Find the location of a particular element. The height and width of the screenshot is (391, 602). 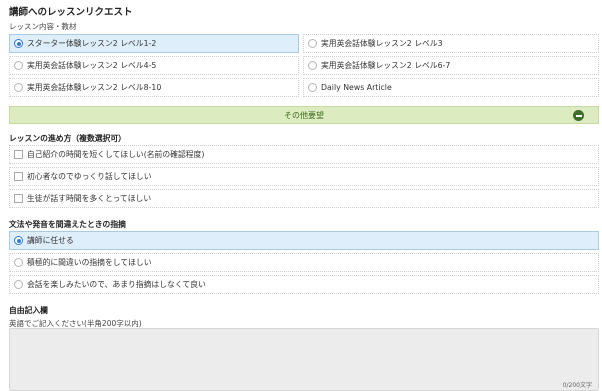

material-option-practical-8-10: 実用英会話体験レッスン2 レベル8-10 is located at coordinates (154, 87).